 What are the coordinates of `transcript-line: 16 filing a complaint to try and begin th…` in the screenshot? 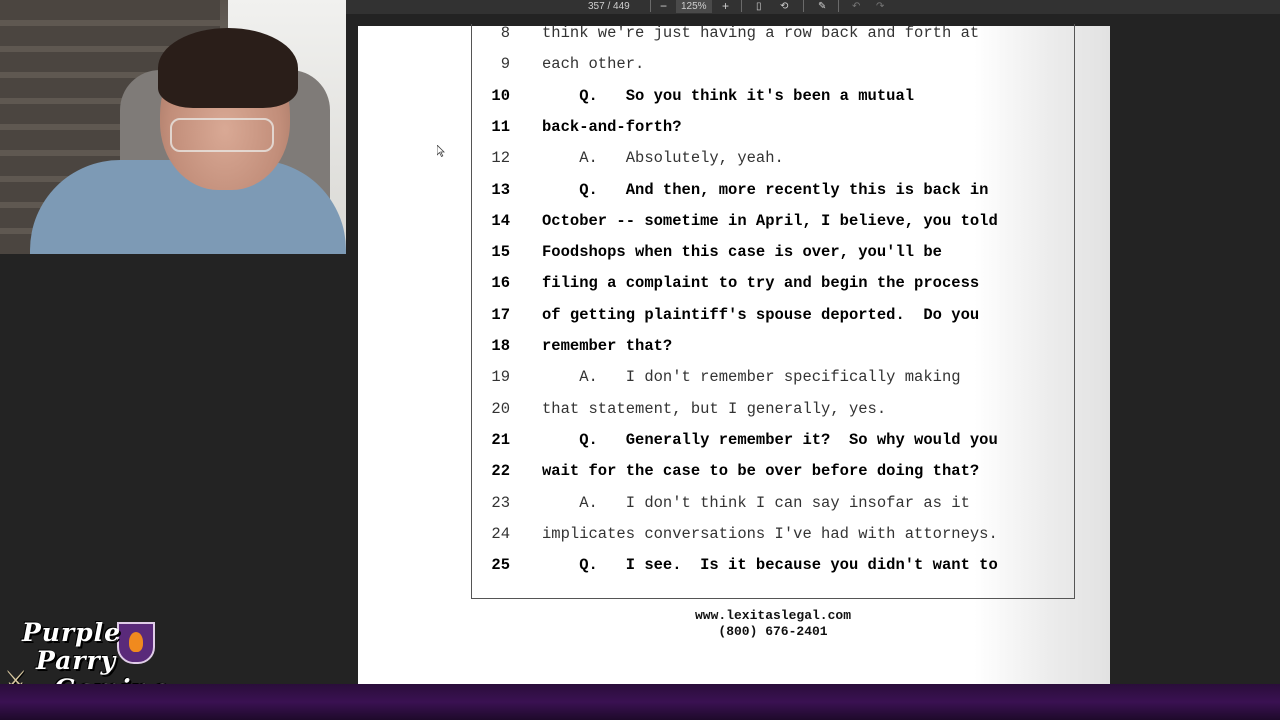 It's located at (772, 289).